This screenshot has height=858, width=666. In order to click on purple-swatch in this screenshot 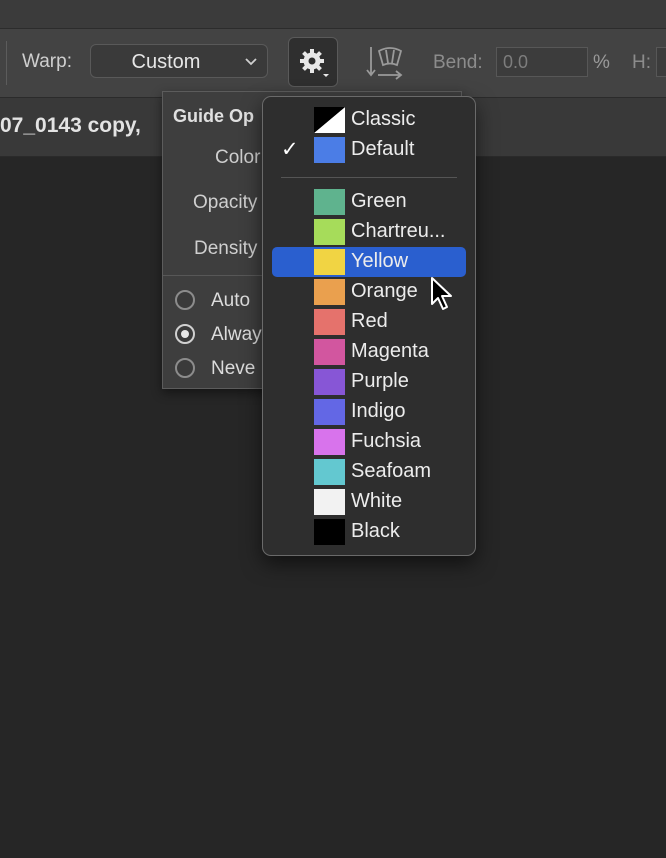, I will do `click(329, 382)`.